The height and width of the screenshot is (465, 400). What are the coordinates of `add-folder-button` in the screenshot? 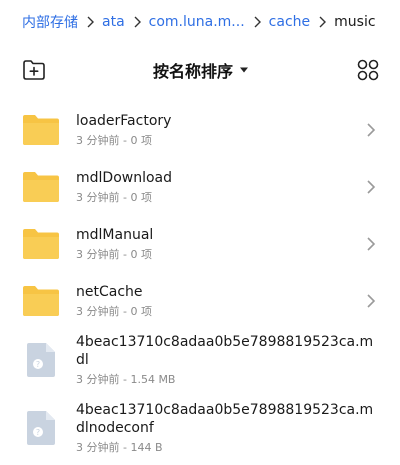 It's located at (34, 70).